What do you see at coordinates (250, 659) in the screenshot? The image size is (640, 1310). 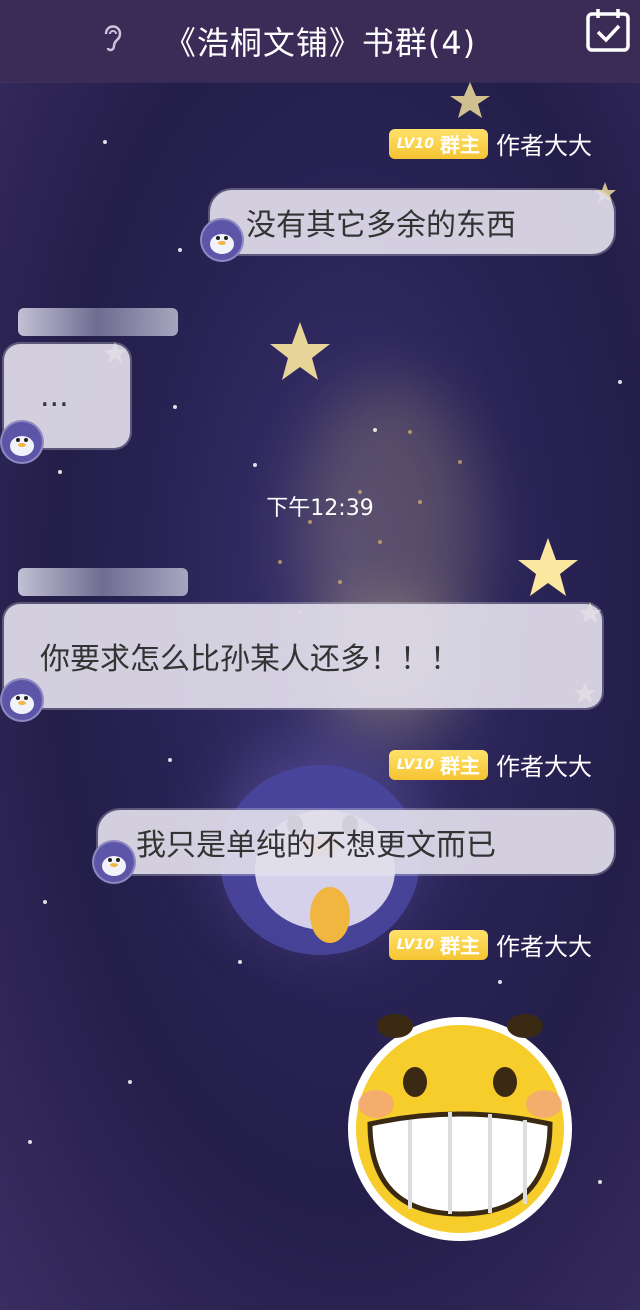 I see `message-text: 你要求怎么比孙某人还多！！！` at bounding box center [250, 659].